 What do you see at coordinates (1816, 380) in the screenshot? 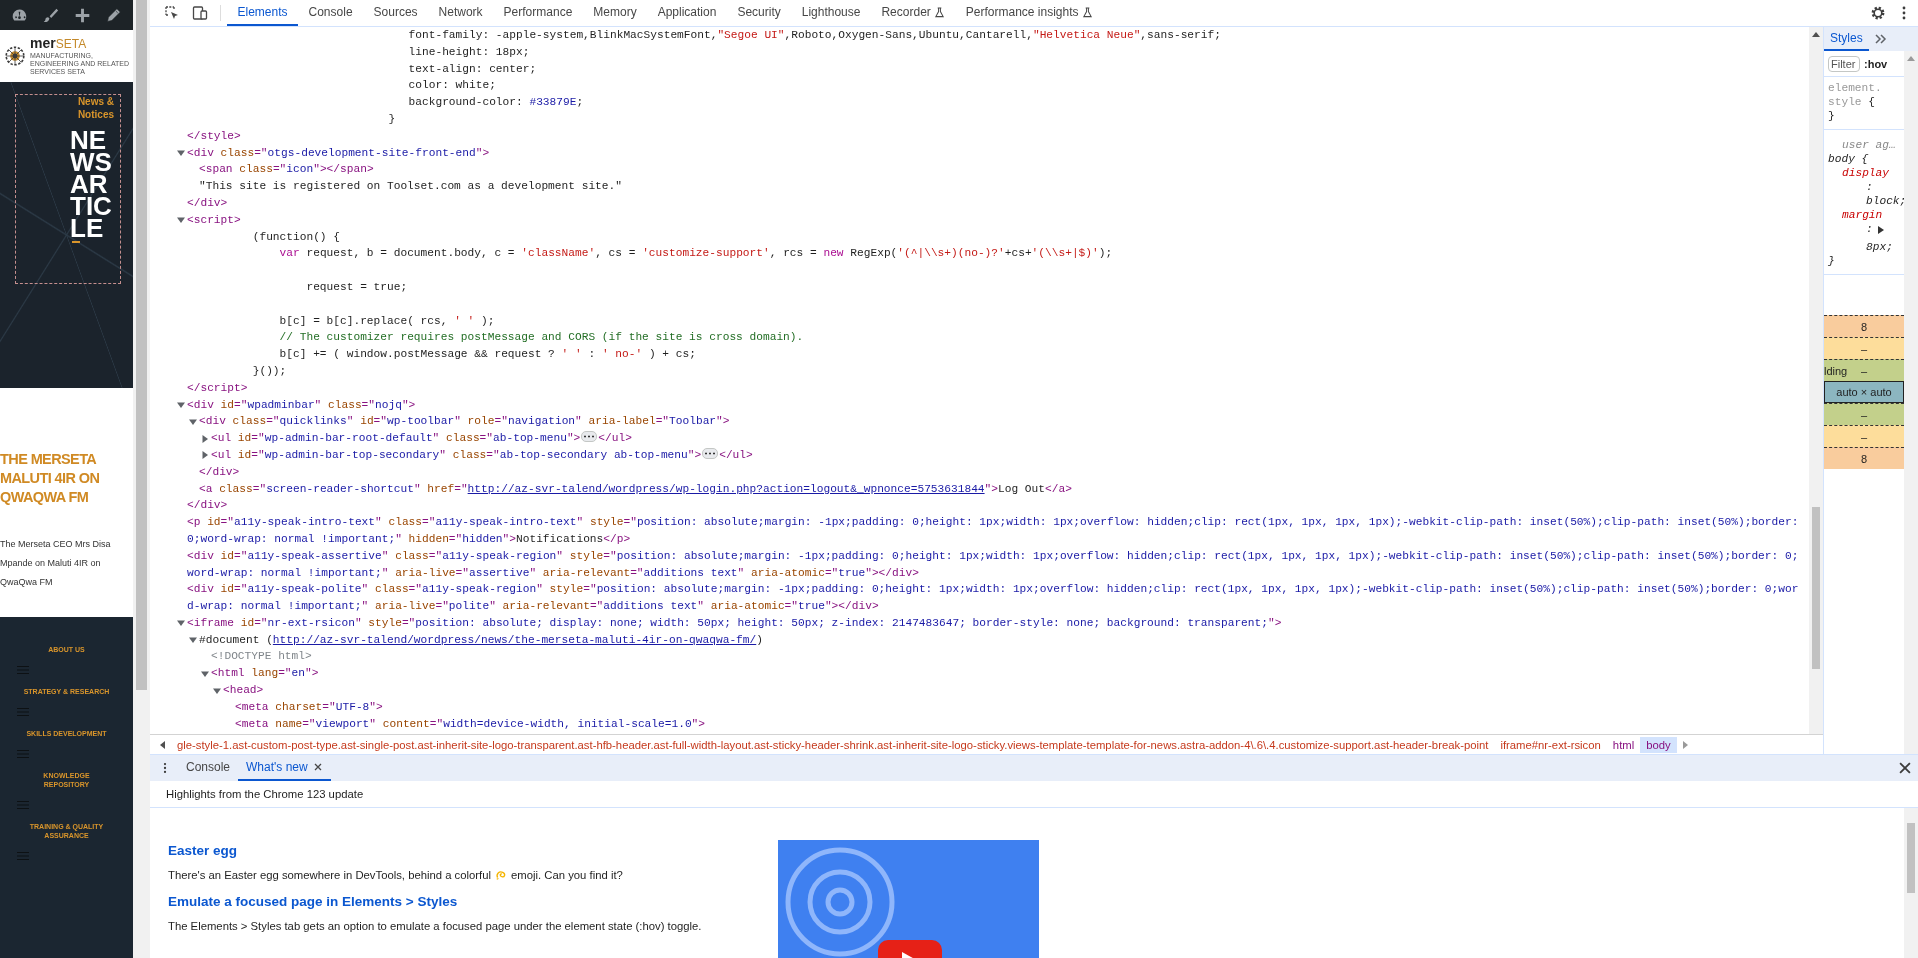
I see `code-scrollbar` at bounding box center [1816, 380].